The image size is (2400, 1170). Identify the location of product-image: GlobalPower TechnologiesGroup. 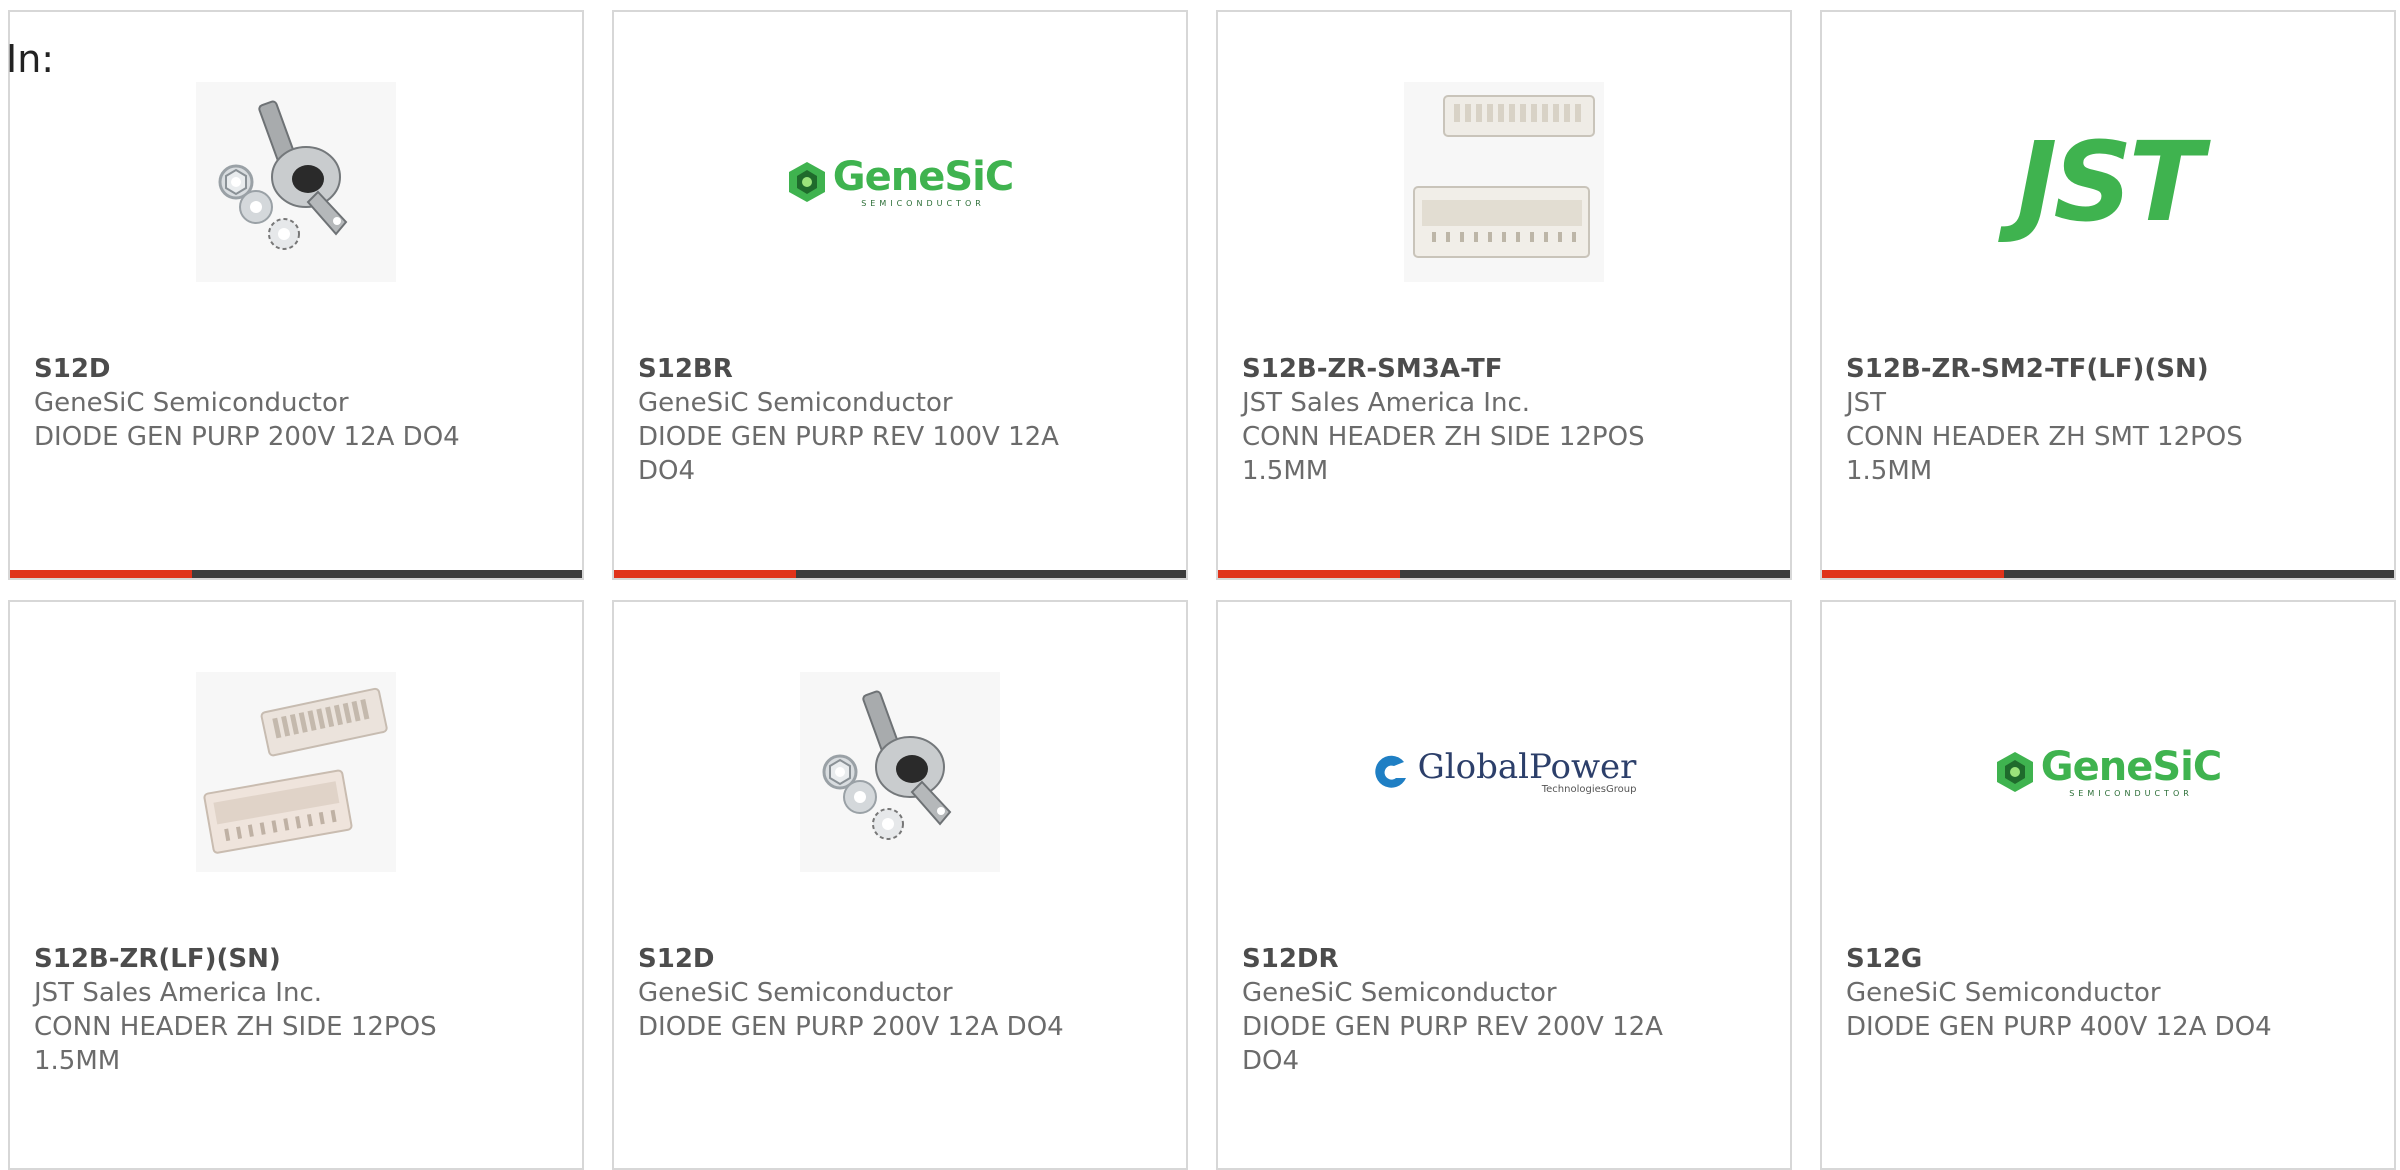
(1504, 772).